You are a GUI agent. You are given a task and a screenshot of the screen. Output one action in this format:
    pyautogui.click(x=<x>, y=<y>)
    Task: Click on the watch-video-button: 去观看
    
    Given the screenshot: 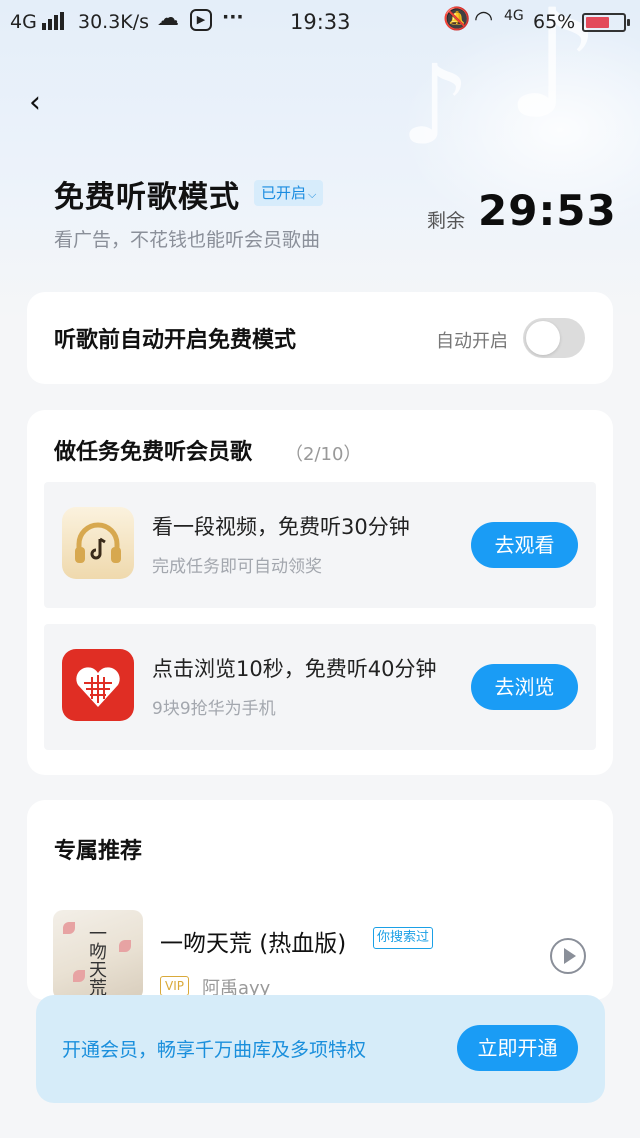 What is the action you would take?
    pyautogui.click(x=524, y=545)
    